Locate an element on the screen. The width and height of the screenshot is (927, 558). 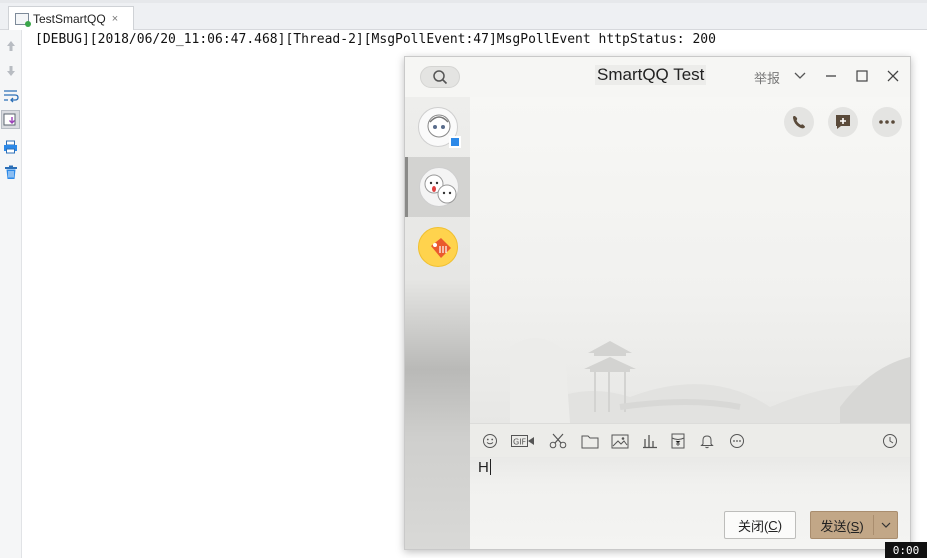
soft-wrap-icon is located at coordinates (10, 95).